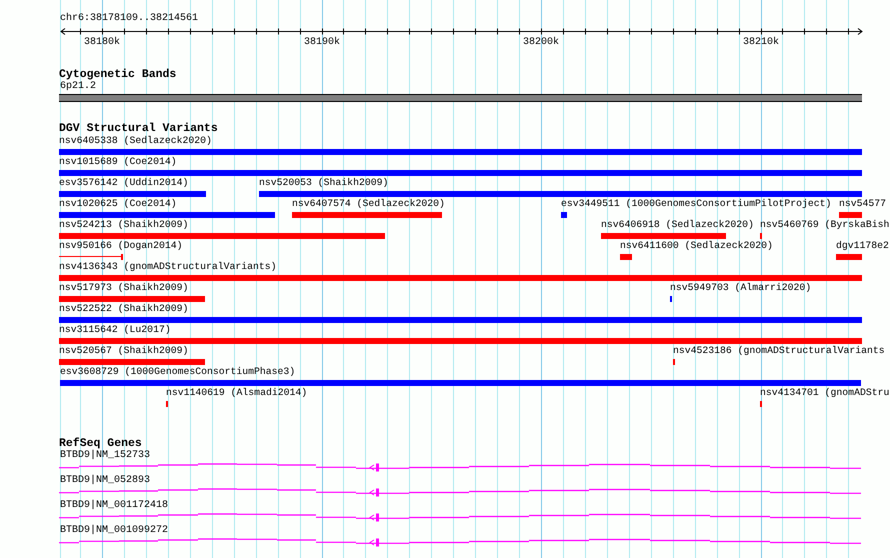  What do you see at coordinates (696, 203) in the screenshot?
I see `variant-label: esv3449511 (1000GenomesConsortiumPilotProject)` at bounding box center [696, 203].